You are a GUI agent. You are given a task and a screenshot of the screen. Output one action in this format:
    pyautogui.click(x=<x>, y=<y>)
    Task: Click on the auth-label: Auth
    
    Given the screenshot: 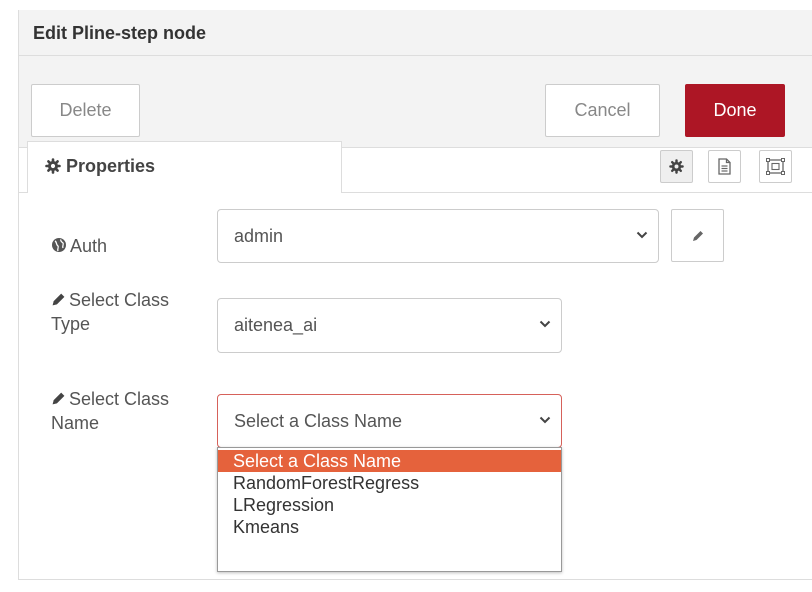 What is the action you would take?
    pyautogui.click(x=79, y=246)
    